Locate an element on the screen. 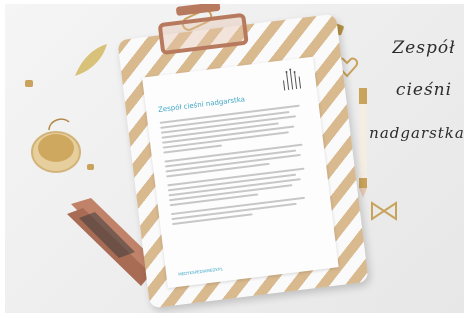  leaf-icon is located at coordinates (91, 60).